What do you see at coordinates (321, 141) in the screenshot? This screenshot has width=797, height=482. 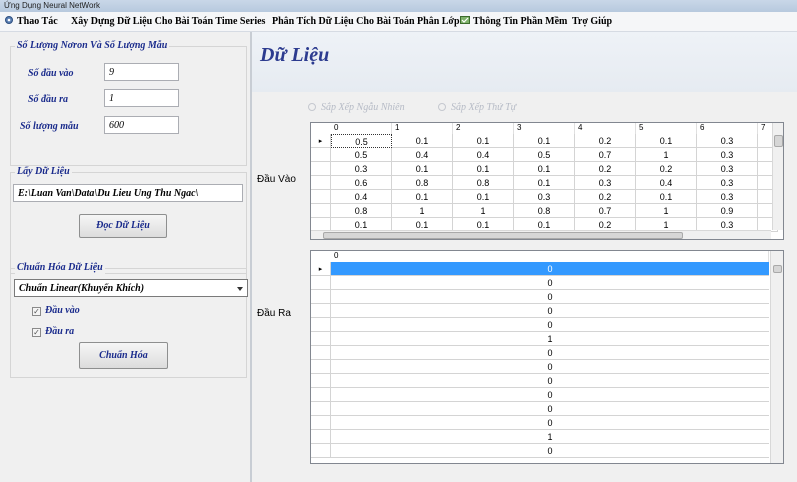 I see `input-row-header: ▸` at bounding box center [321, 141].